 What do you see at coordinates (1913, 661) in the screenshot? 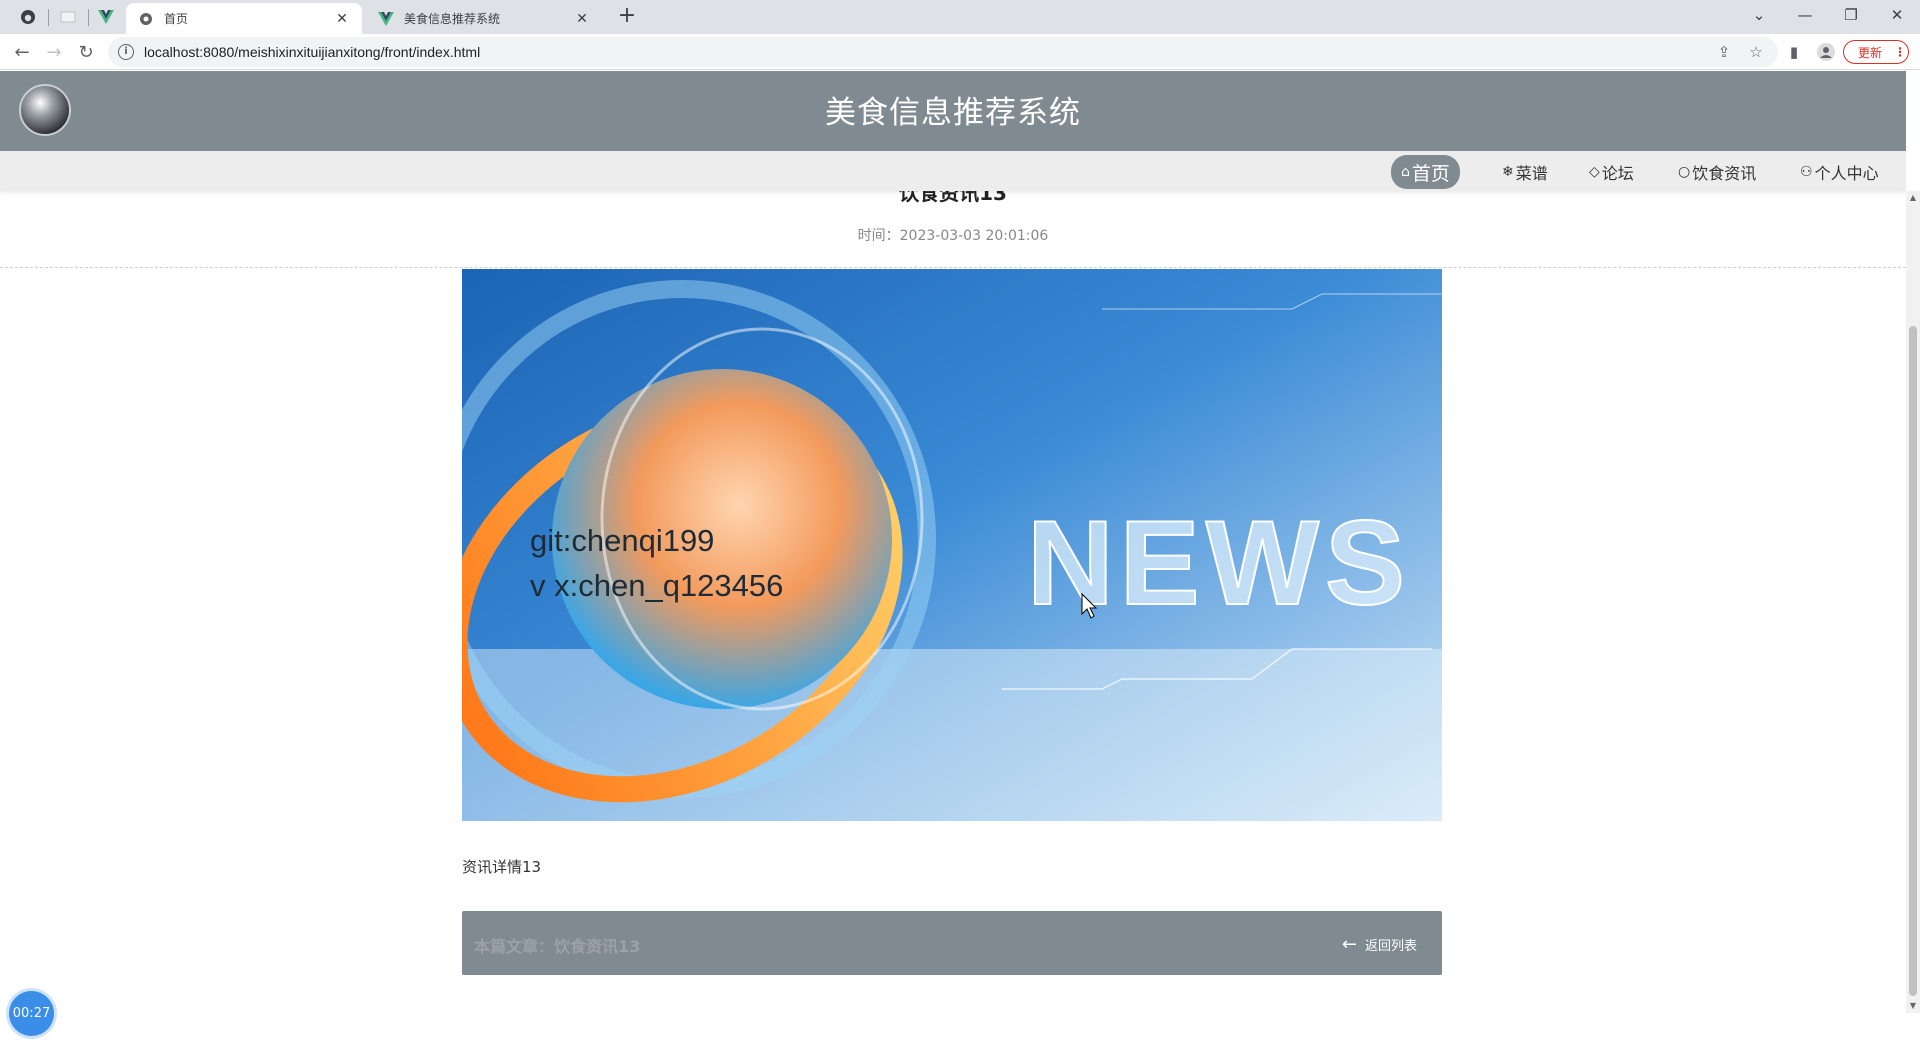
I see `scrollbar-thumb` at bounding box center [1913, 661].